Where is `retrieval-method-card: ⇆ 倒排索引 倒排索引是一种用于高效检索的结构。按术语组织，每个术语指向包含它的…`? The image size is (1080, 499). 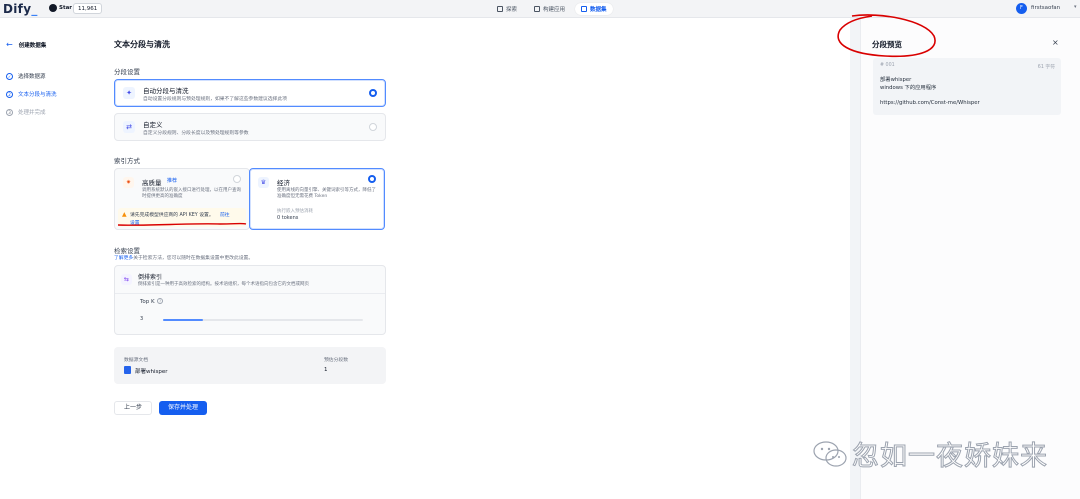 retrieval-method-card: ⇆ 倒排索引 倒排索引是一种用于高效检索的结构。按术语组织，每个术语指向包含它的… is located at coordinates (250, 300).